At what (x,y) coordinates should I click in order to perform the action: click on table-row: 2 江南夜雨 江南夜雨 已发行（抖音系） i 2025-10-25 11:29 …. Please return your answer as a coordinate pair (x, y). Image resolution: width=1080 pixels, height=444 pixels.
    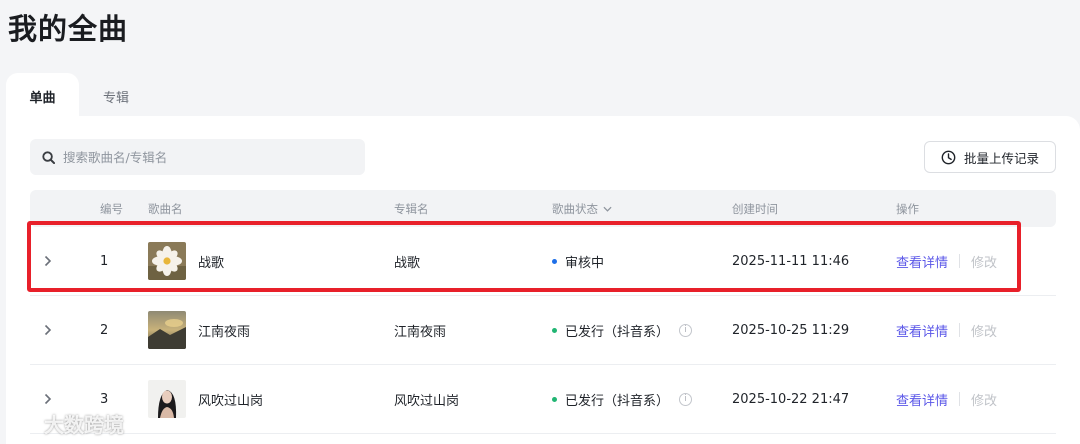
    Looking at the image, I should click on (543, 330).